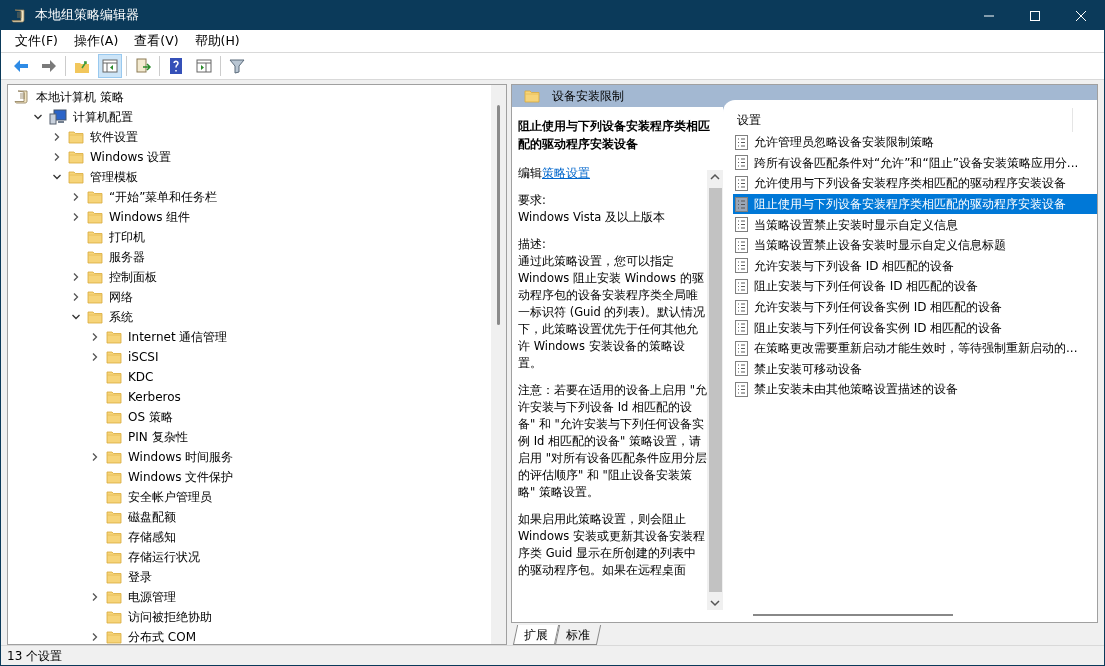 The height and width of the screenshot is (666, 1105). What do you see at coordinates (131, 157) in the screenshot?
I see `tree-item: Windows 设置` at bounding box center [131, 157].